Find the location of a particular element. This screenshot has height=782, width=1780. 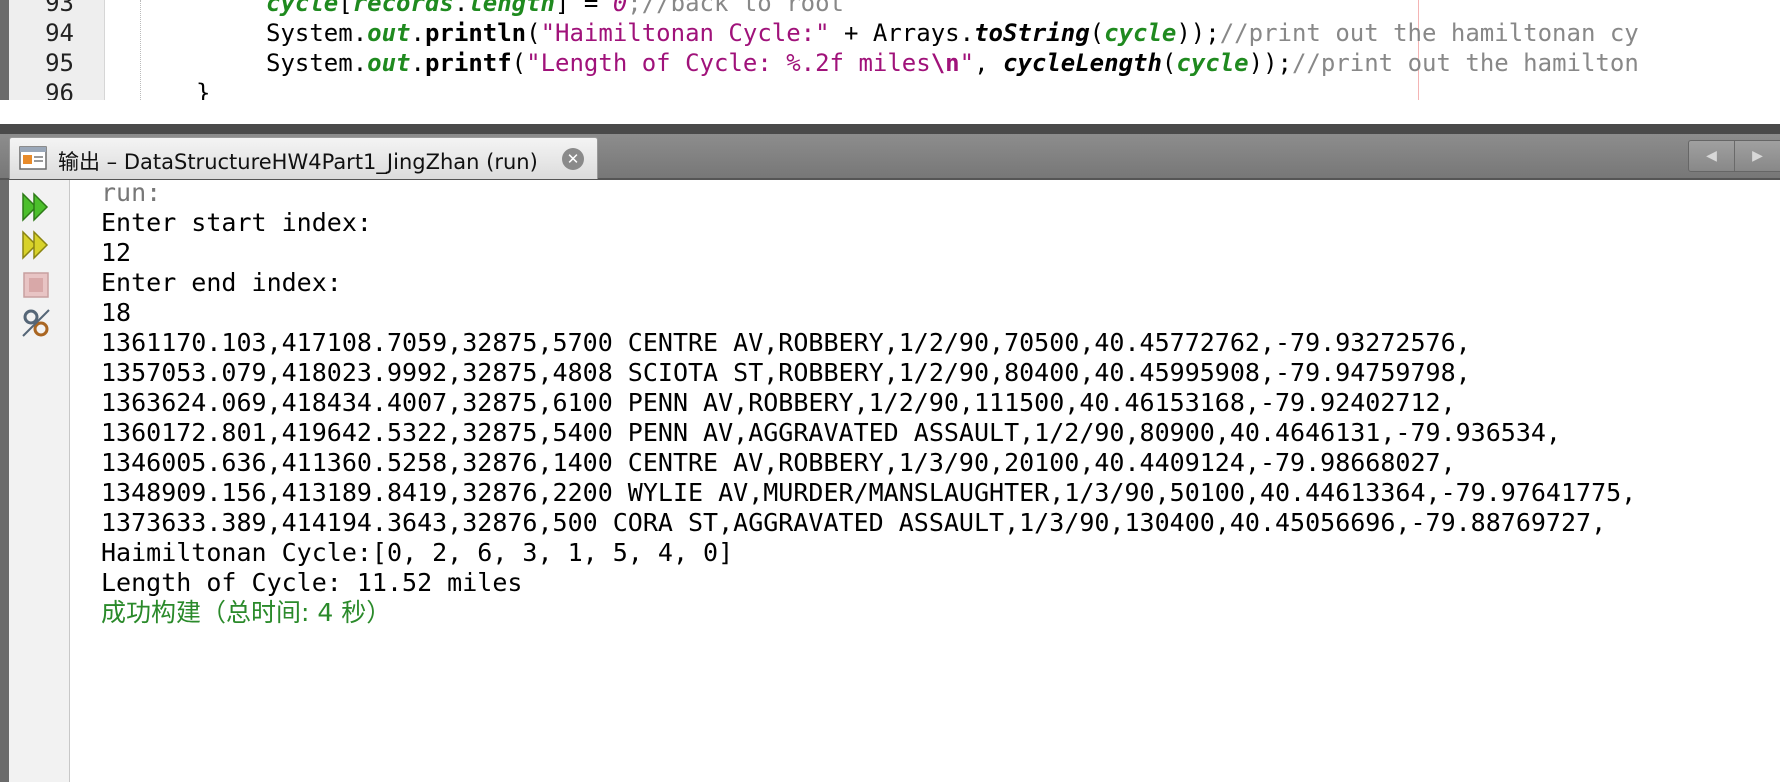

console-line: Enter end index: is located at coordinates (221, 282).